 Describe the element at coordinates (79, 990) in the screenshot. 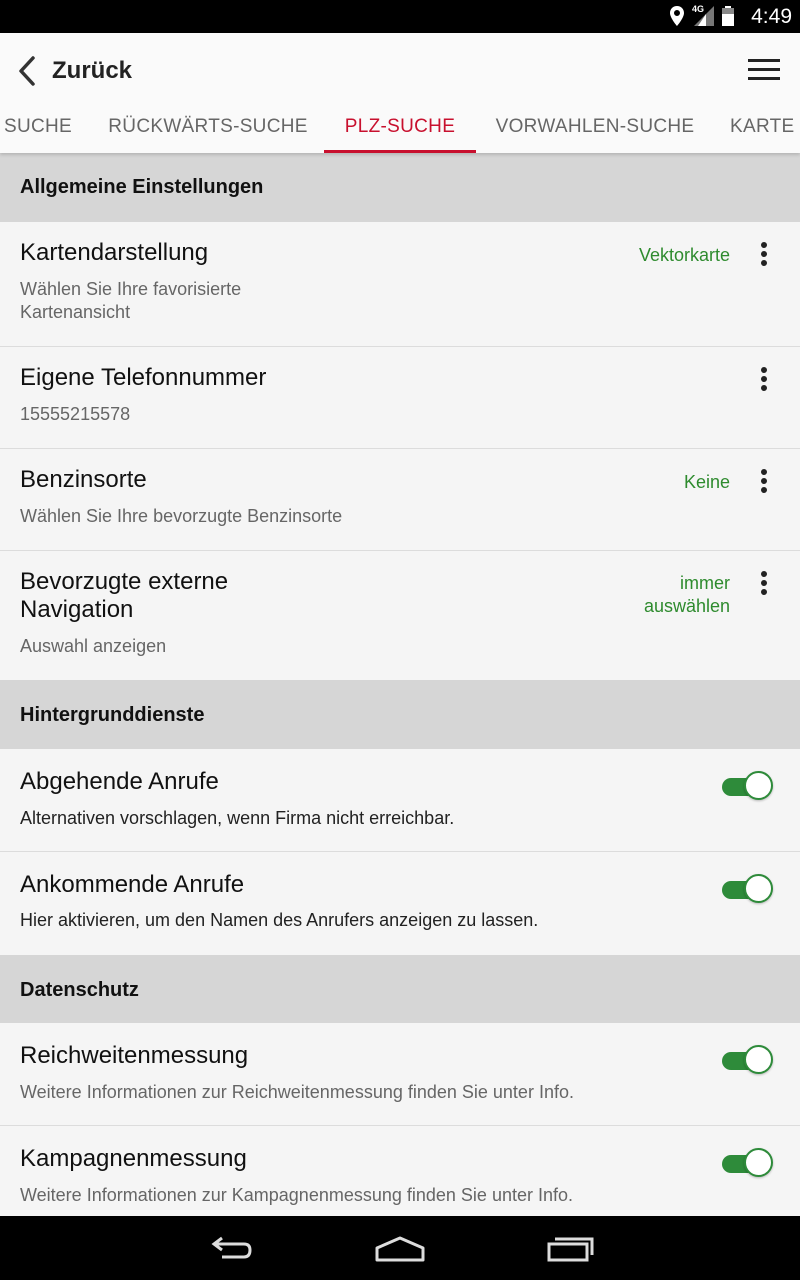

I see `section-title: Datenschutz` at that location.